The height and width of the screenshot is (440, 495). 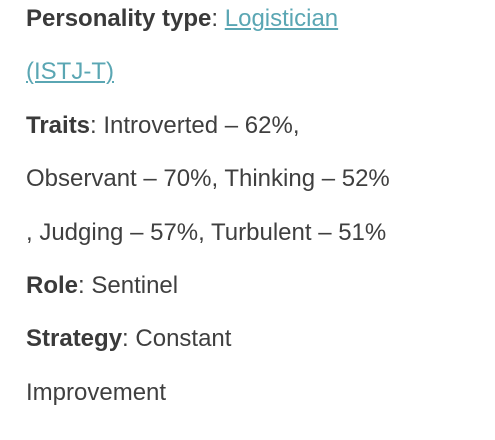 I want to click on personality-type-line-2: (ISTJ-T), so click(x=246, y=79).